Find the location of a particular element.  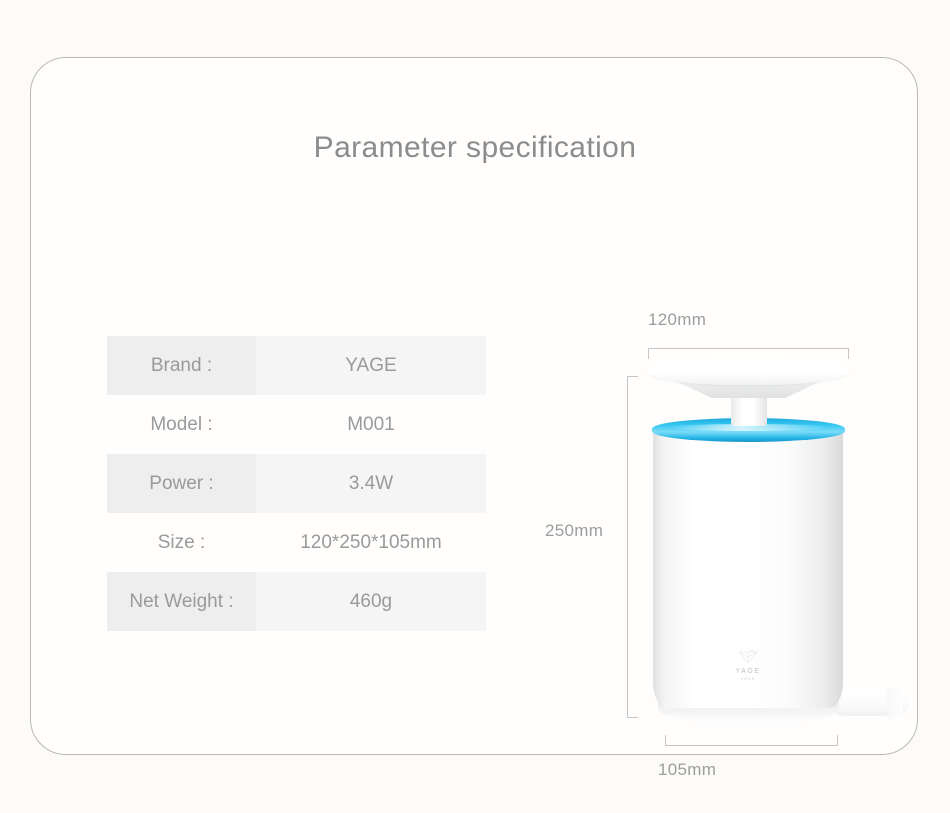

bird-logo-icon is located at coordinates (748, 657).